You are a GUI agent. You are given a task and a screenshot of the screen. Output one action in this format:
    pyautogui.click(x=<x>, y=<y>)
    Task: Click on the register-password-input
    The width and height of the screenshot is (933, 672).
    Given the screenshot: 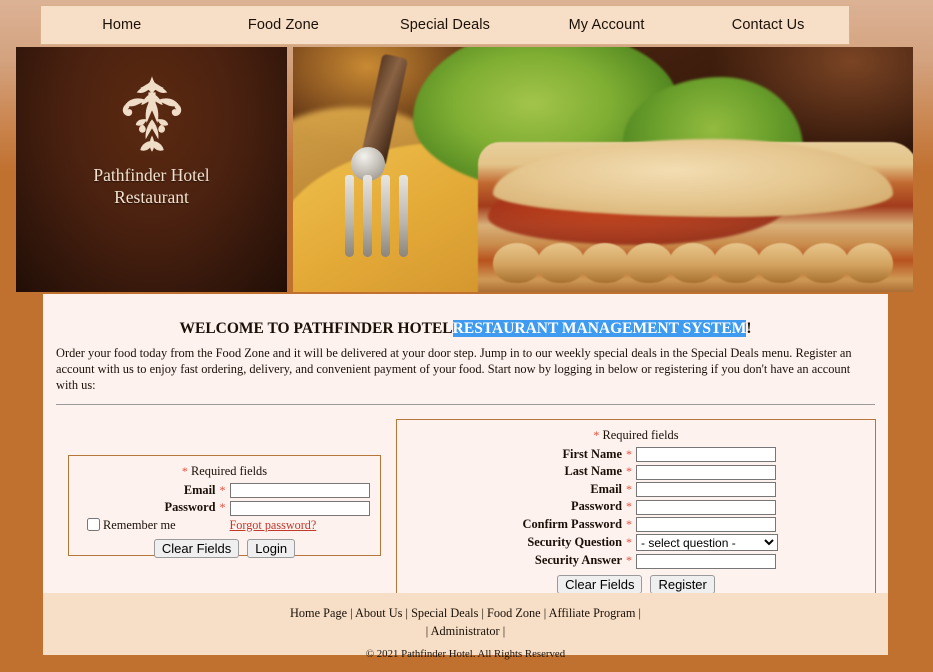 What is the action you would take?
    pyautogui.click(x=706, y=507)
    